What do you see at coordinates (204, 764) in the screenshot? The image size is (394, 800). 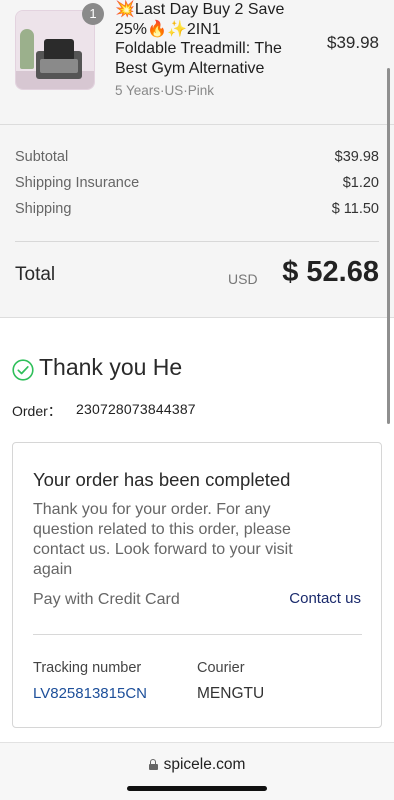 I see `url-domain: spicele.com` at bounding box center [204, 764].